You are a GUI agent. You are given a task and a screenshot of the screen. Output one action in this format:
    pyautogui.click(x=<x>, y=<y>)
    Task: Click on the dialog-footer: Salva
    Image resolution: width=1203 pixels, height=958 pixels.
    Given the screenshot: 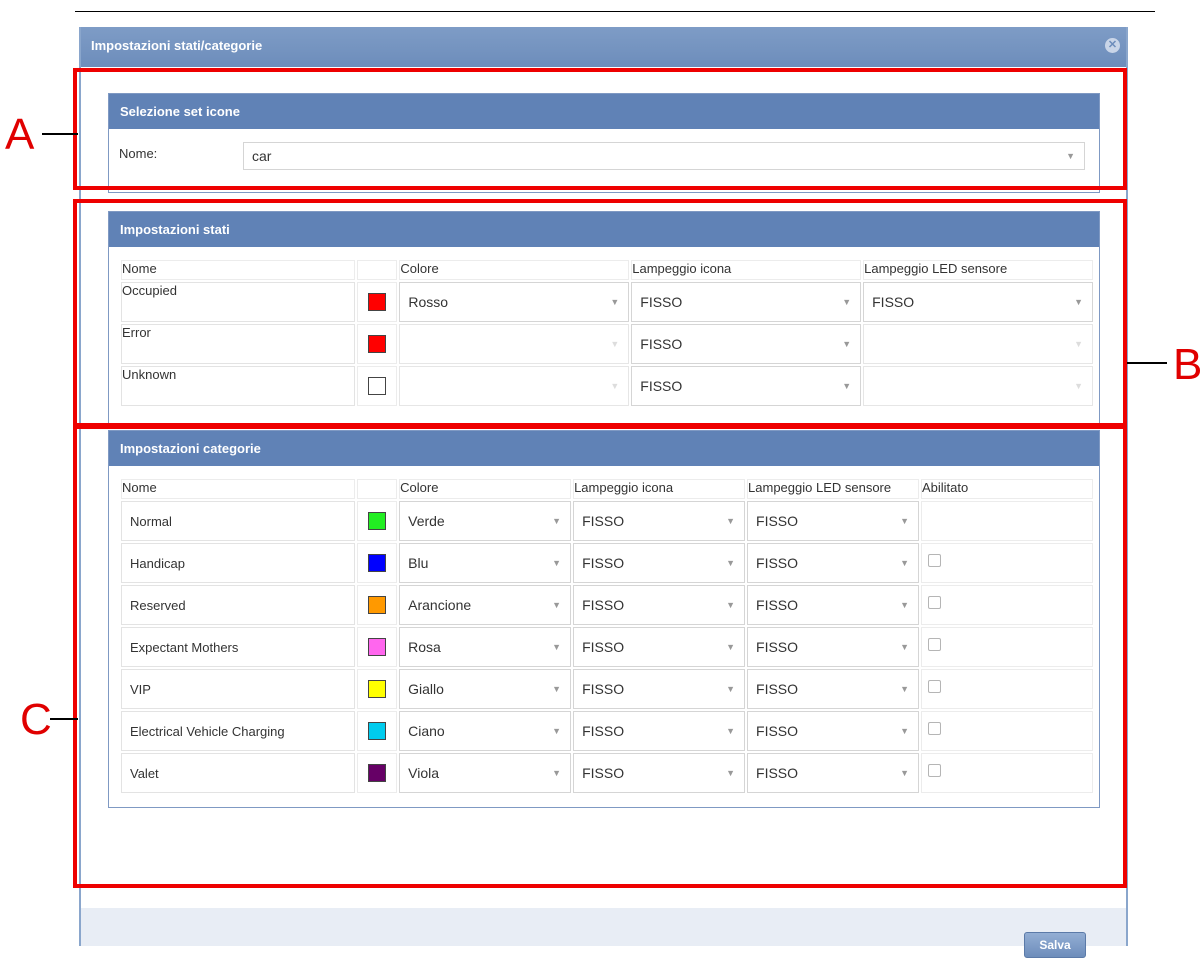 What is the action you would take?
    pyautogui.click(x=603, y=933)
    